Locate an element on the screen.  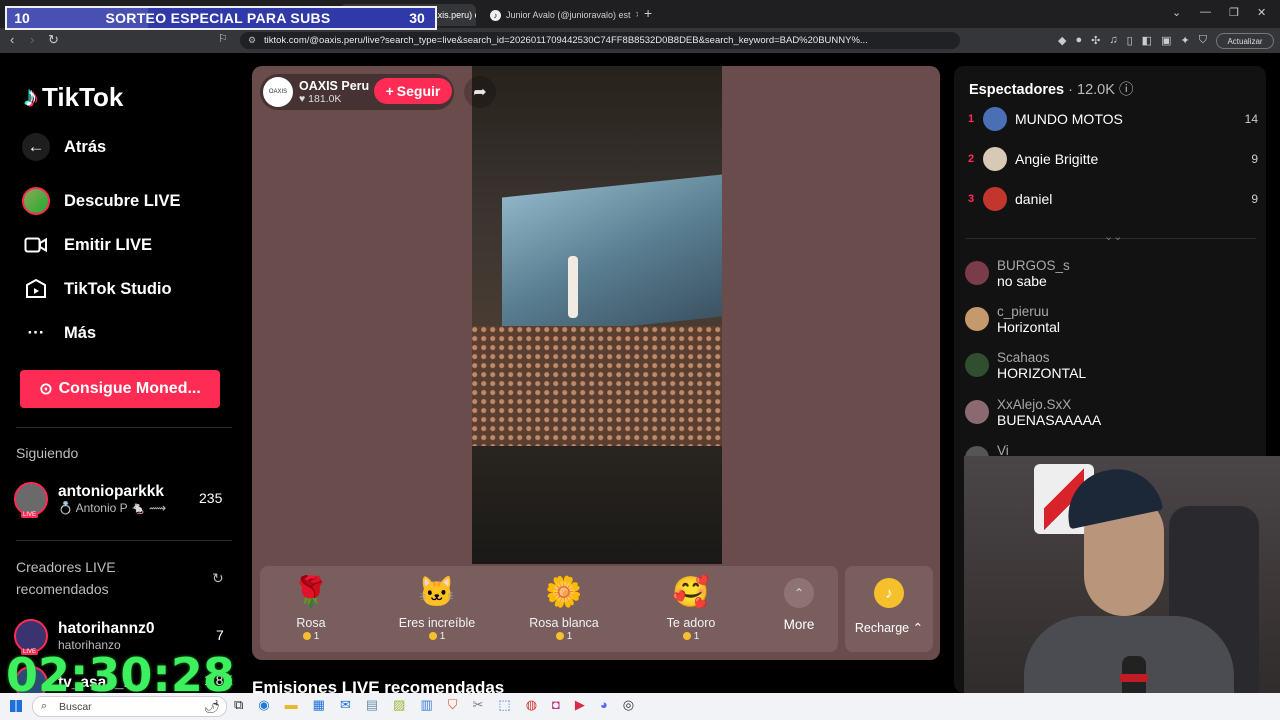
gift-eres-increible: 🐱 Eres increíble 1 is located at coordinates (437, 608).